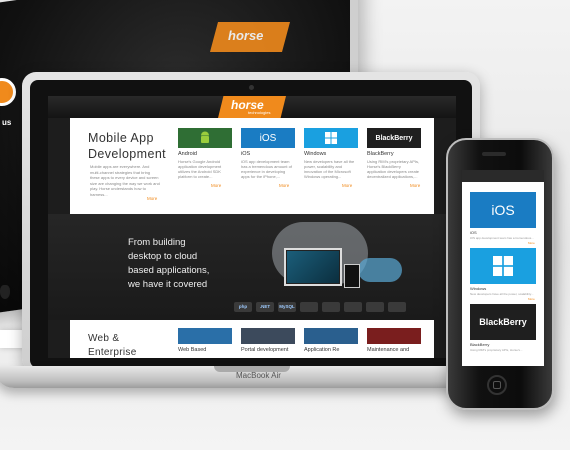 This screenshot has height=450, width=570. I want to click on background-tab-label: us, so click(7, 122).